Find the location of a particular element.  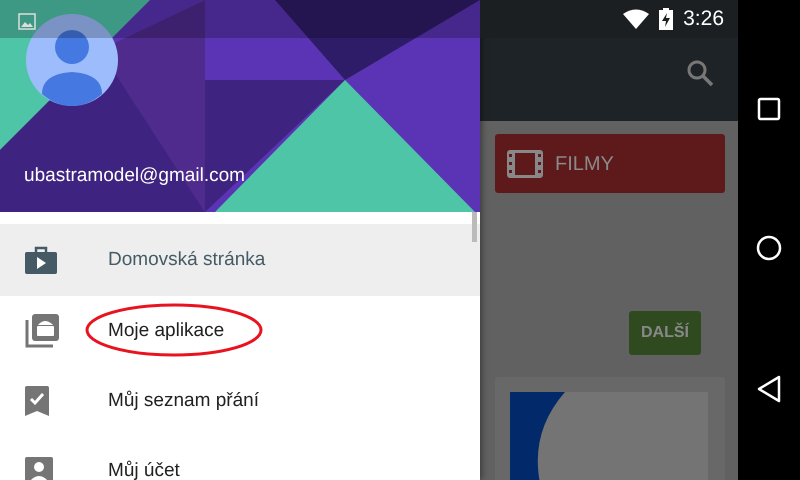

avatar-icon is located at coordinates (72, 60).